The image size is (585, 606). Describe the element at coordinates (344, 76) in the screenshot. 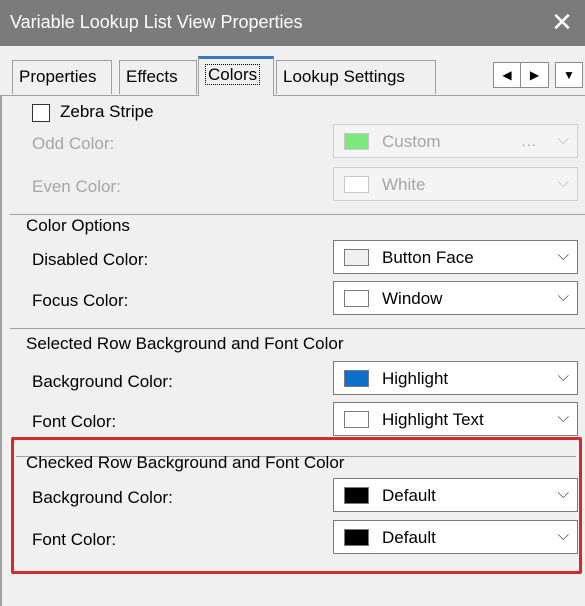

I see `tab-label: Lookup Settings` at that location.